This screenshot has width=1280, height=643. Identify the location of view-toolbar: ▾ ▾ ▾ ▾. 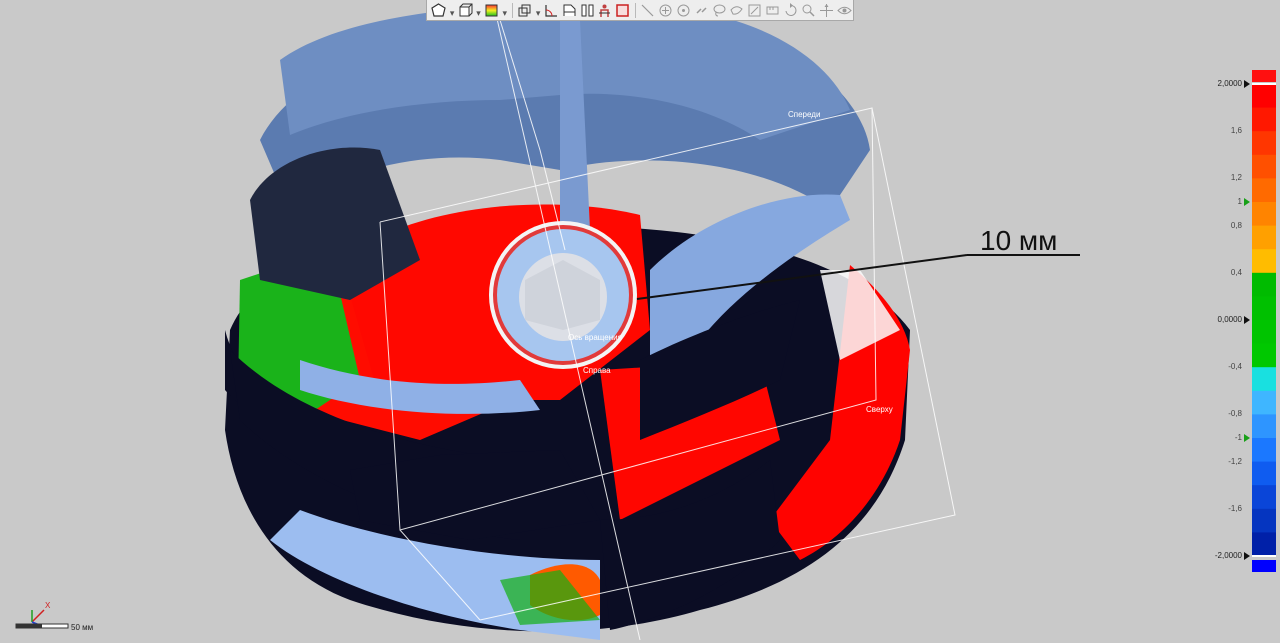
(640, 10).